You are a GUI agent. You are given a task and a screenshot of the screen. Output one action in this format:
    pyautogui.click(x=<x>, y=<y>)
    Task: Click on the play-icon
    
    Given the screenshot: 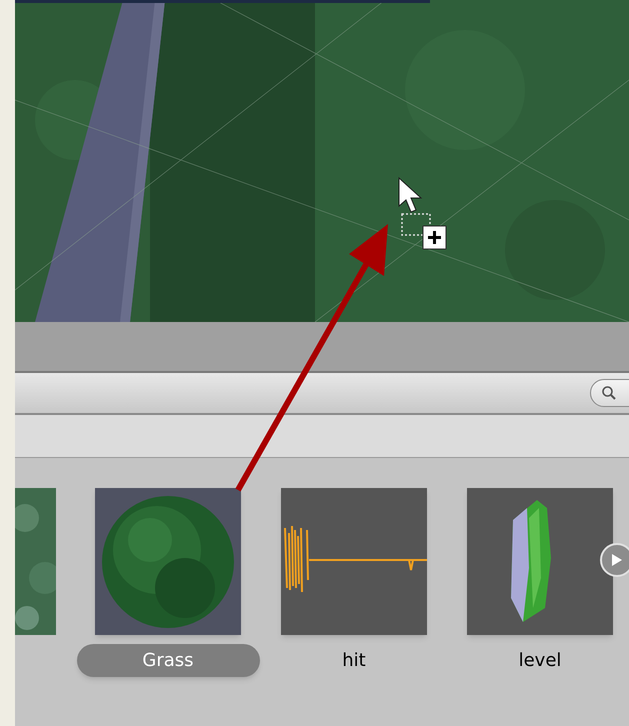 What is the action you would take?
    pyautogui.click(x=617, y=560)
    